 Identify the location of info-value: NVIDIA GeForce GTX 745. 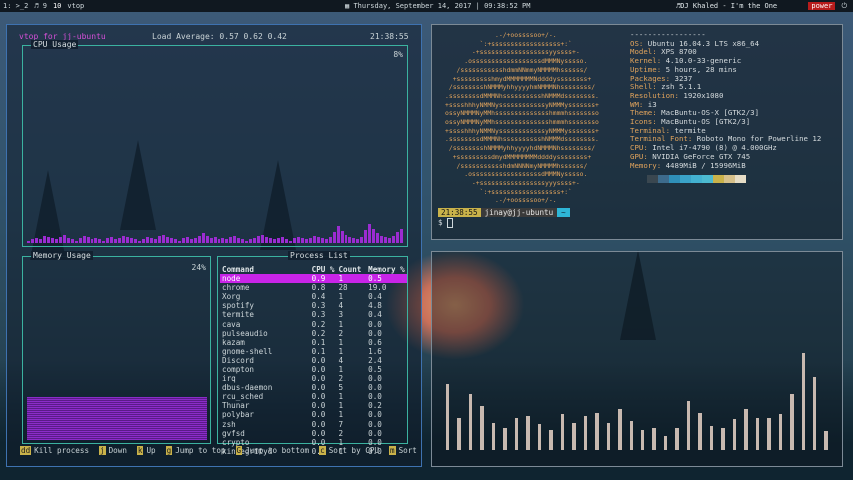
(699, 156).